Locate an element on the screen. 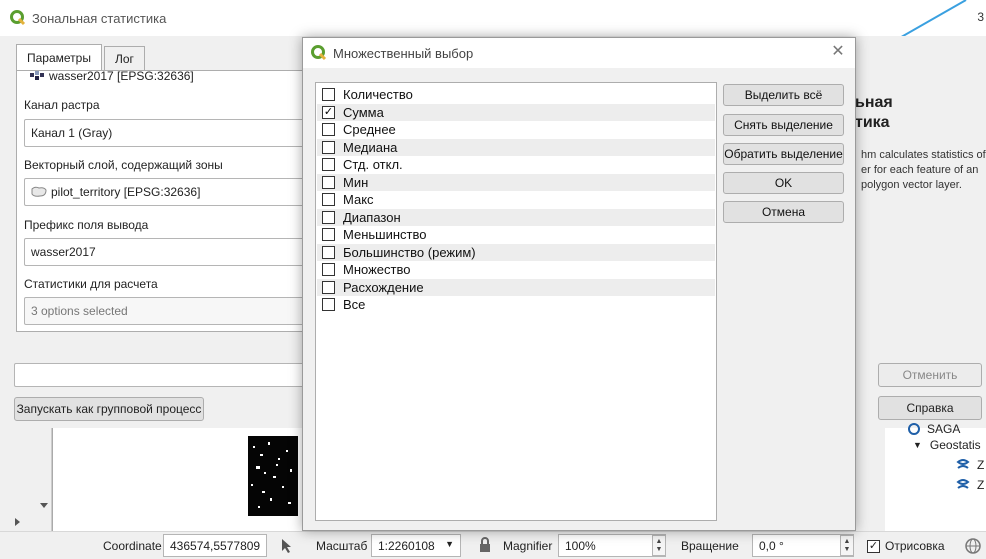 This screenshot has width=986, height=559. ok-button: OK is located at coordinates (783, 183).